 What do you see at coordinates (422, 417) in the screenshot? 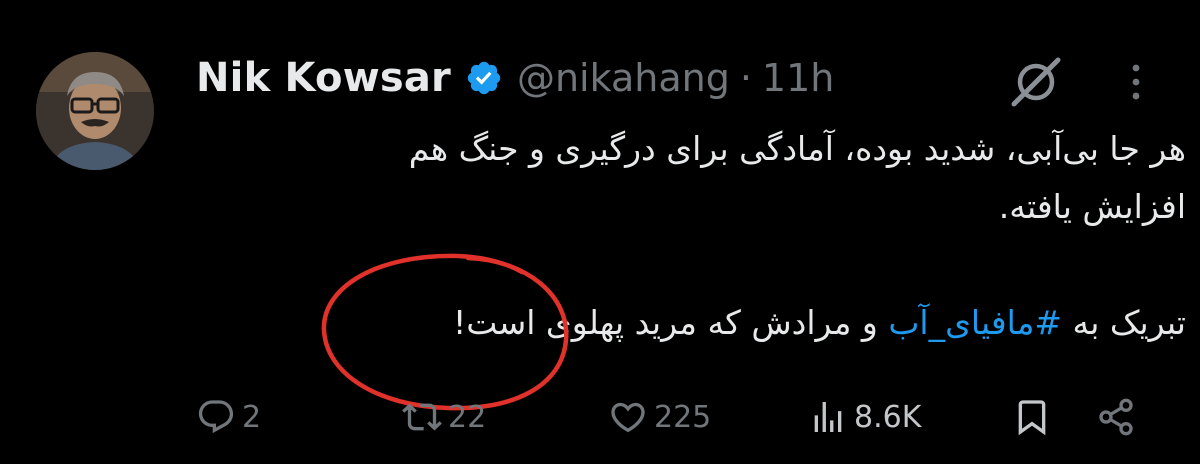
I see `repost-icon` at bounding box center [422, 417].